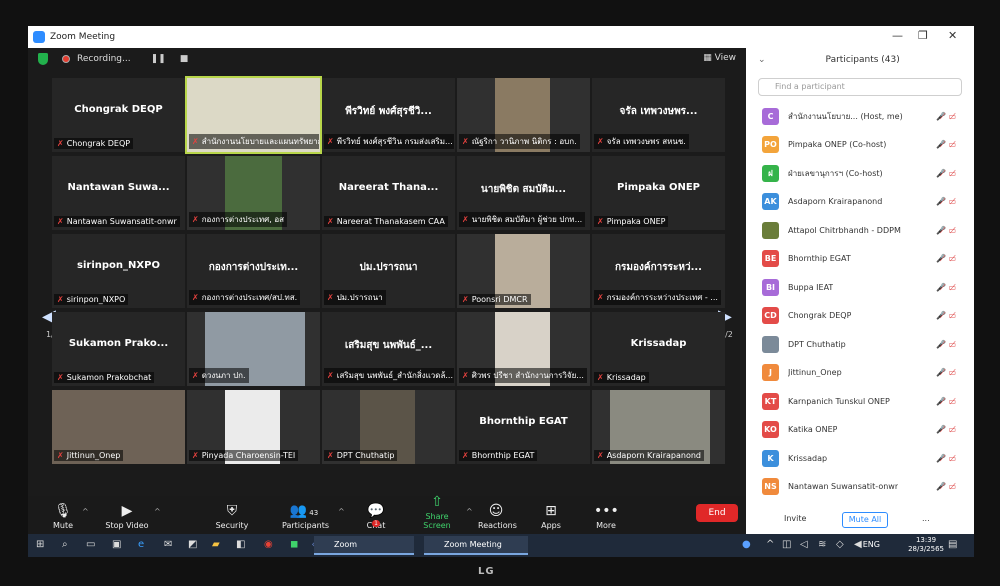 This screenshot has width=1000, height=586. I want to click on chrome-icon: ◉, so click(268, 544).